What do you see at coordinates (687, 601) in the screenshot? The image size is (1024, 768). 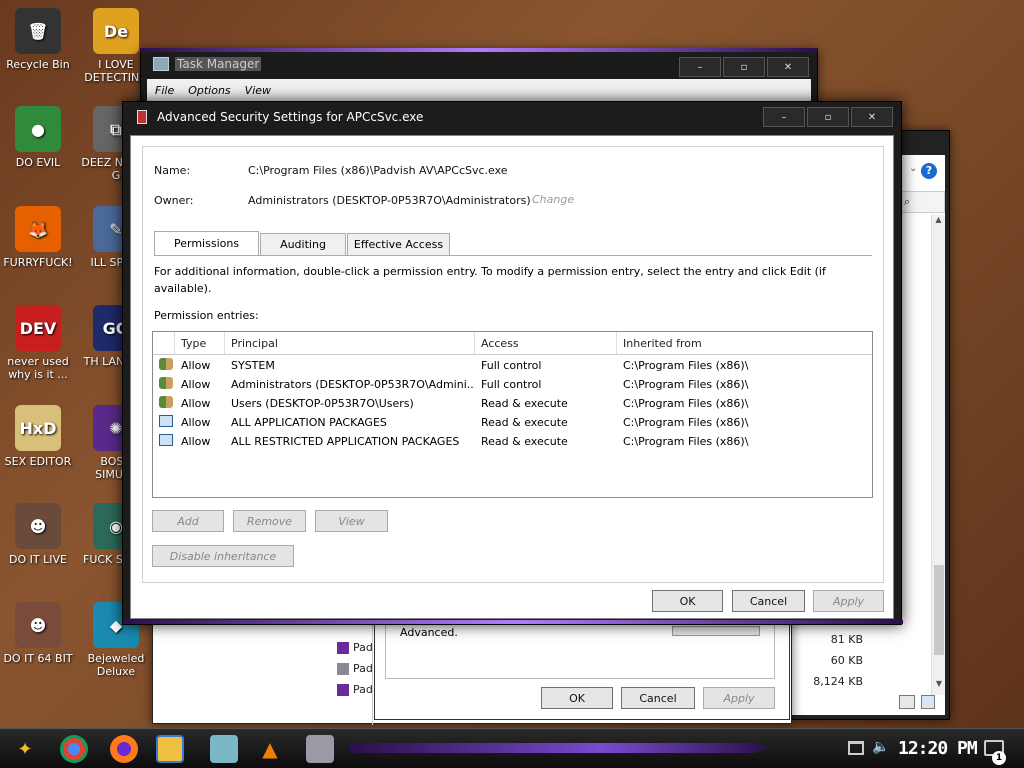 I see `ok-button: OK` at bounding box center [687, 601].